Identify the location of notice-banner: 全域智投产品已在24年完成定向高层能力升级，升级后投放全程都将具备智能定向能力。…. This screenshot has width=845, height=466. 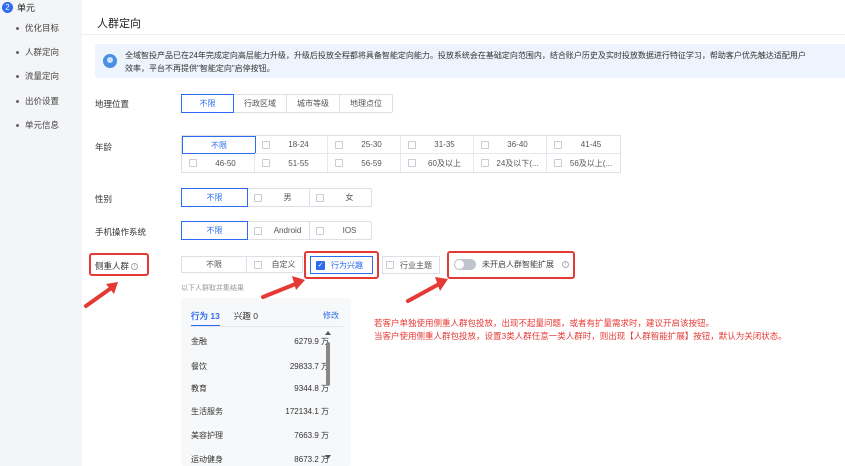
(470, 61).